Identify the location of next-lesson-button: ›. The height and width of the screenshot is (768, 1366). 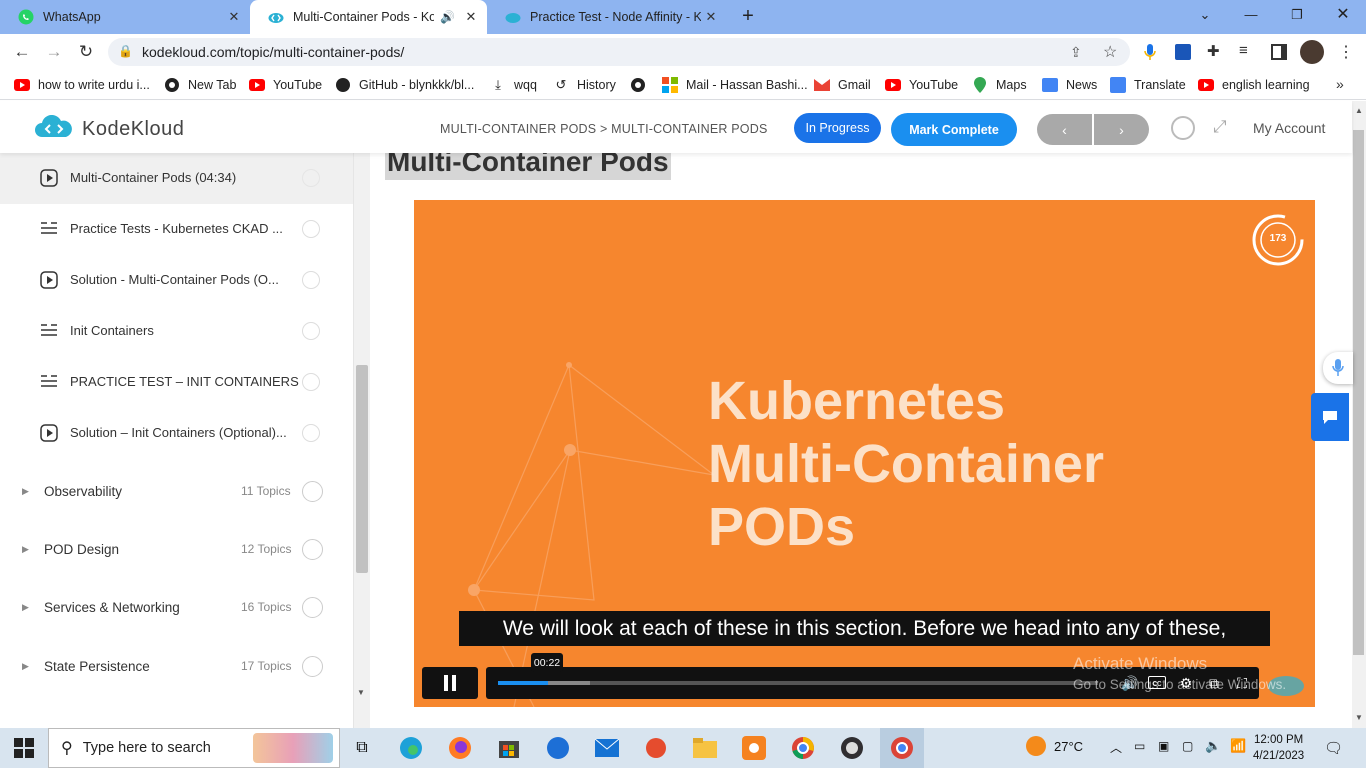
(1121, 129).